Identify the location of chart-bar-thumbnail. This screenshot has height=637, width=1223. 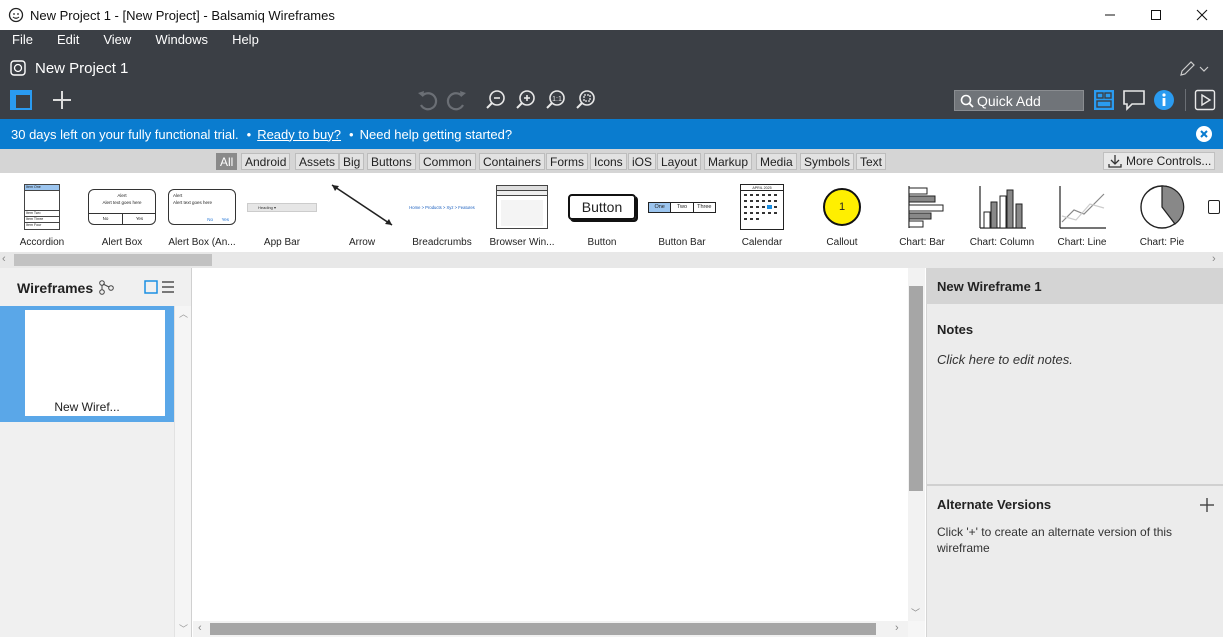
(922, 207).